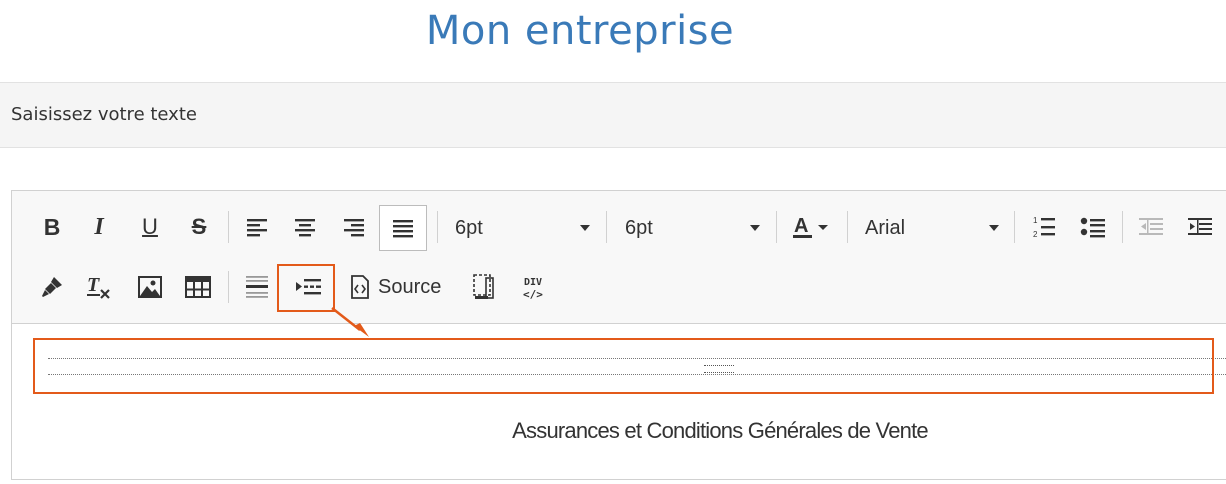  I want to click on outdent-button, so click(1151, 227).